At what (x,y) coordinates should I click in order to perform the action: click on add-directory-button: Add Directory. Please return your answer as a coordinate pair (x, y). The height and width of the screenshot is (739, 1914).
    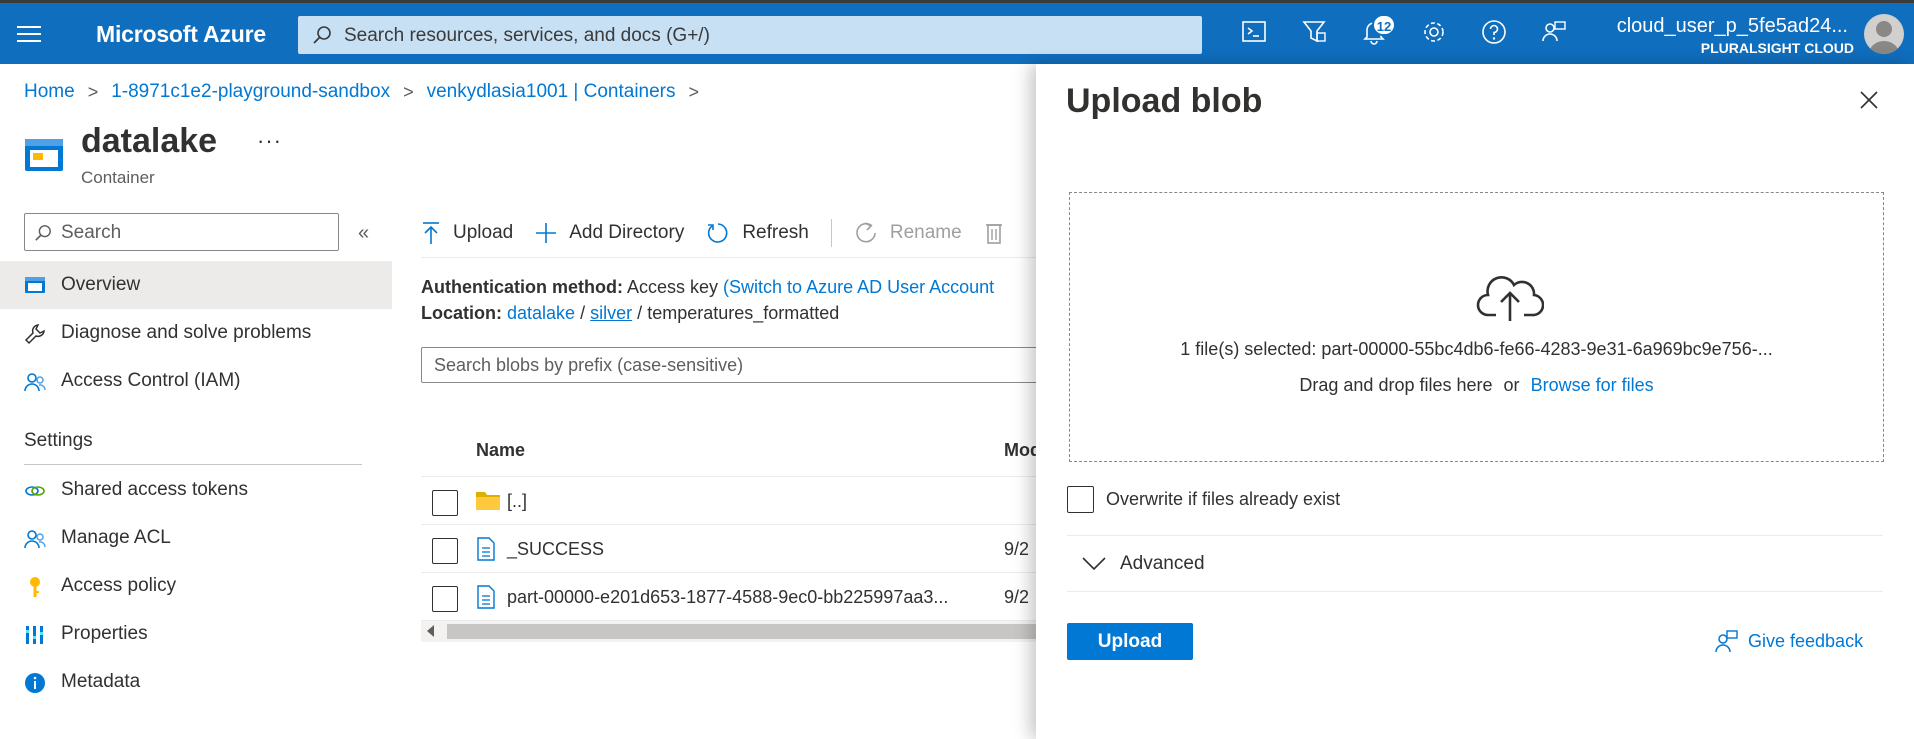
    Looking at the image, I should click on (609, 233).